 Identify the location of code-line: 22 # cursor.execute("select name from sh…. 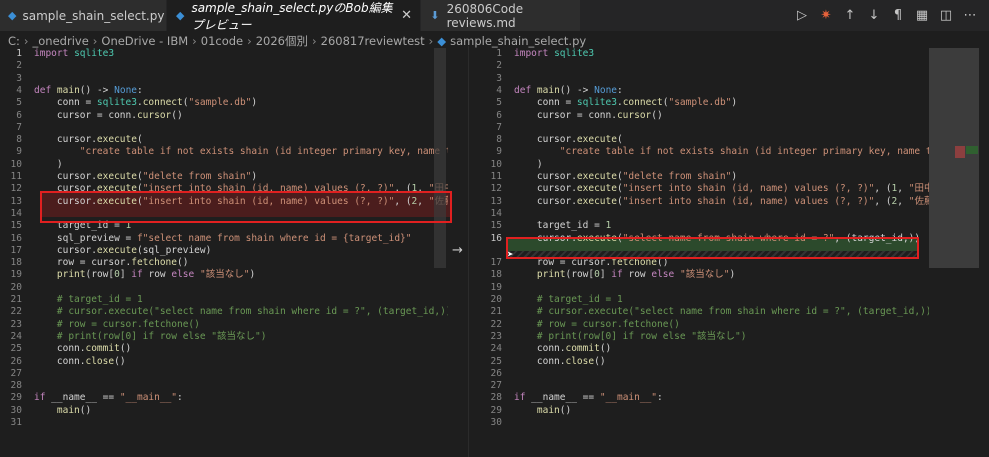
(224, 312).